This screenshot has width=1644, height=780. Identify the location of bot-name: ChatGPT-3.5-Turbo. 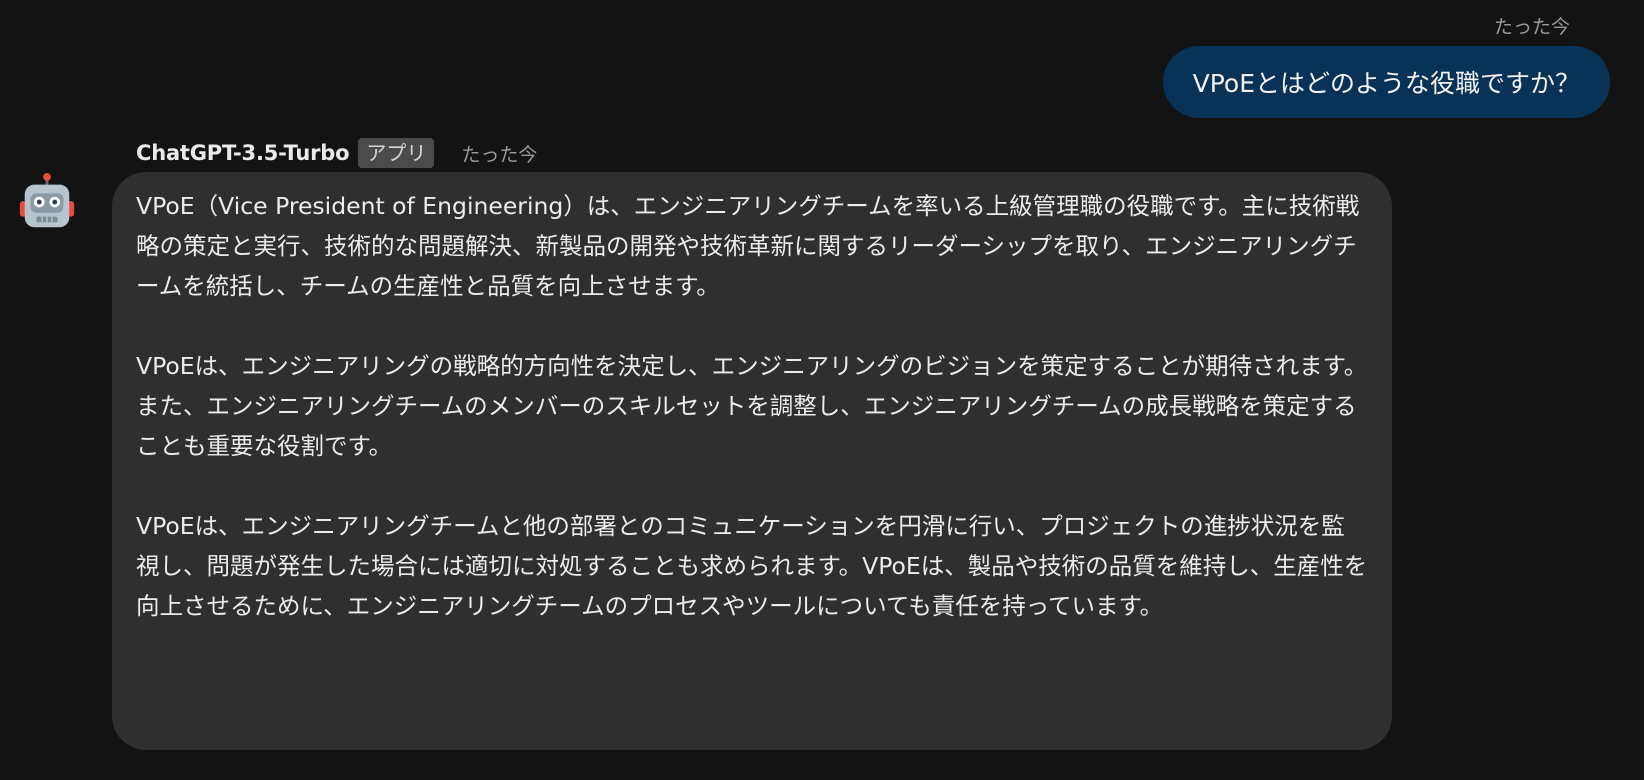
(243, 153).